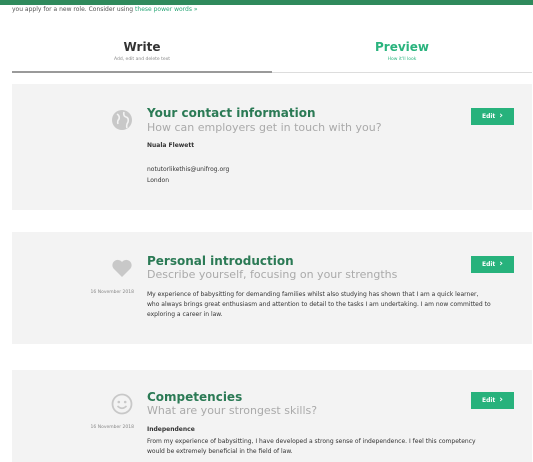  I want to click on tab-preview-sublabel: How it'll look, so click(402, 59).